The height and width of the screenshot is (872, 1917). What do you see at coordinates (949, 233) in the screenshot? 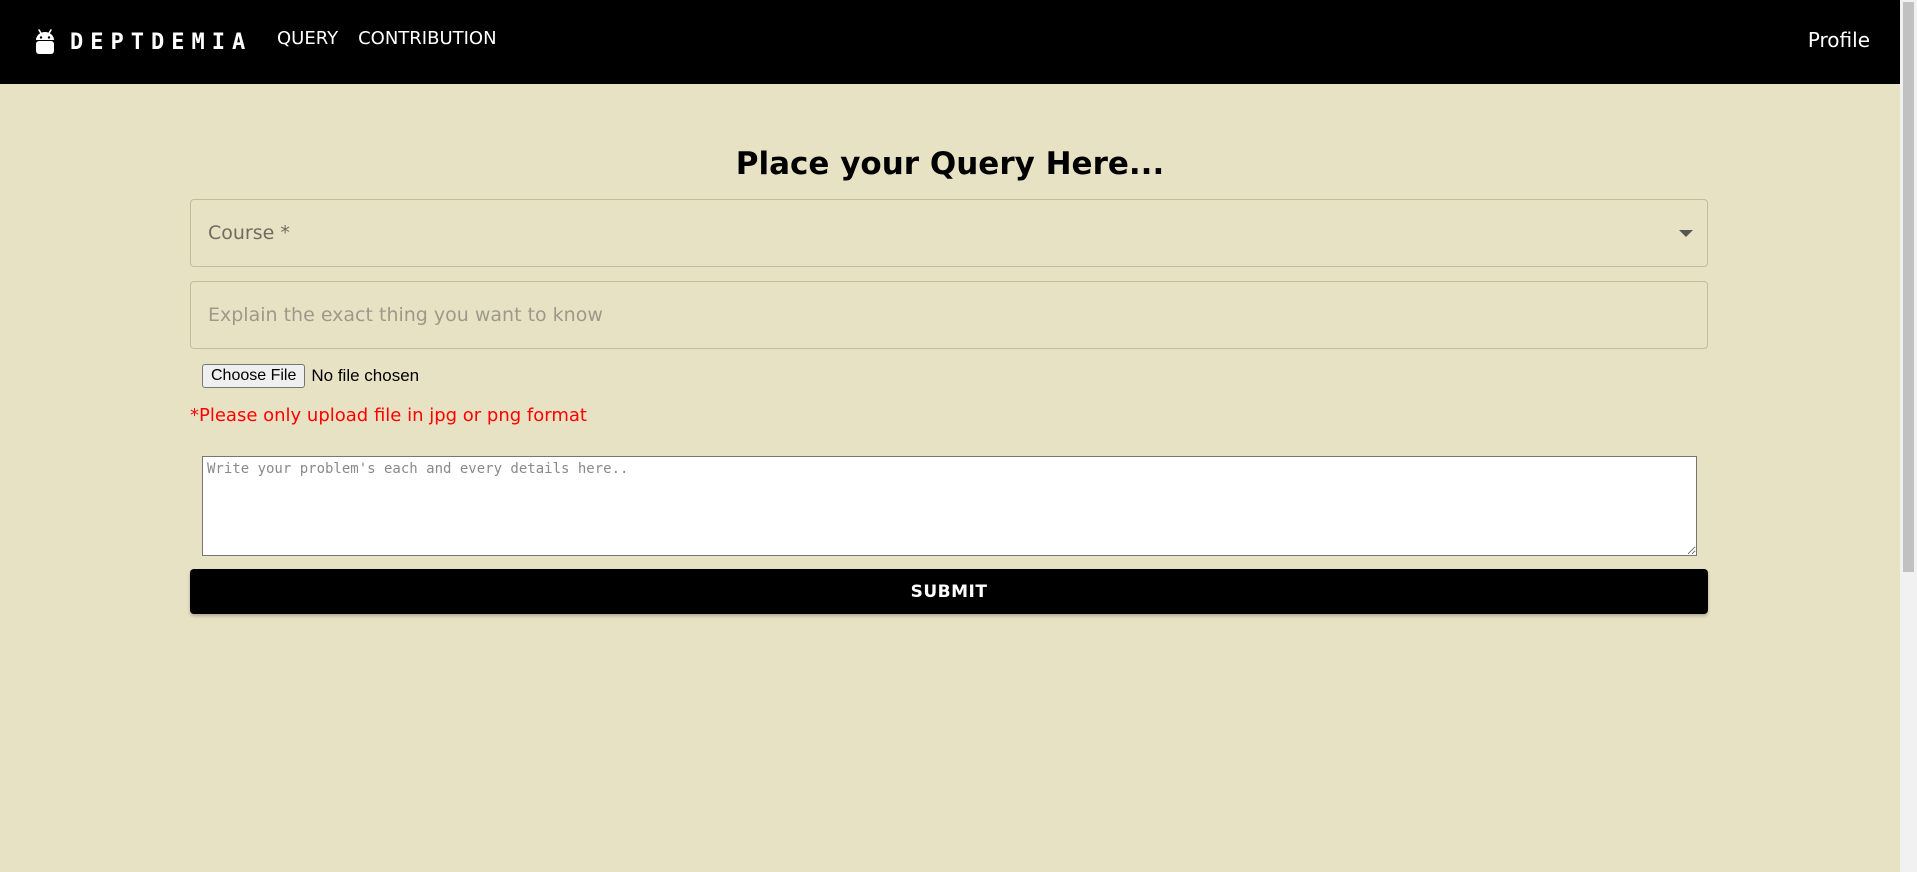
I see `course-select: Course *` at bounding box center [949, 233].